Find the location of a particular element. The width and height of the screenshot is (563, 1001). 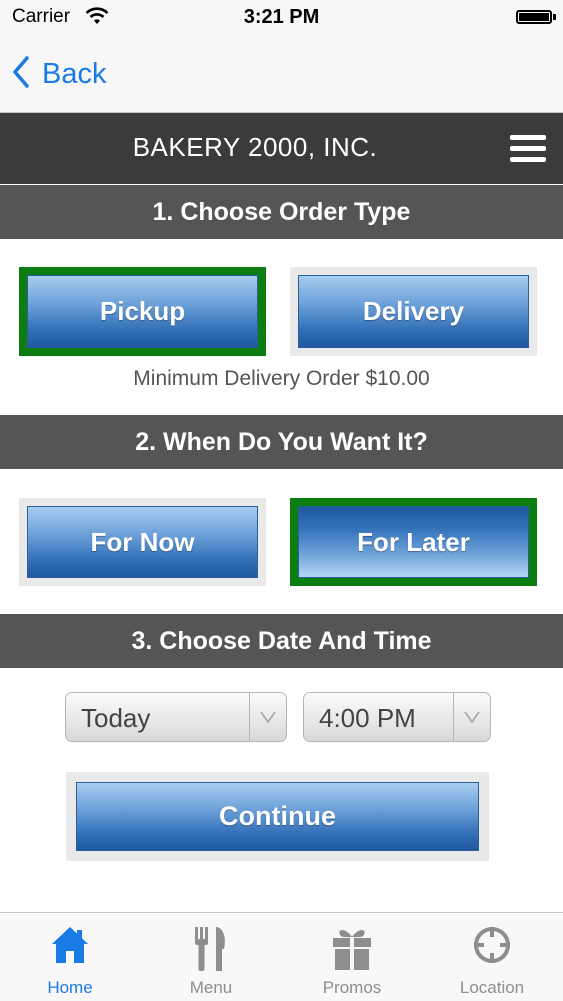

pickup-button: Pickup is located at coordinates (142, 311).